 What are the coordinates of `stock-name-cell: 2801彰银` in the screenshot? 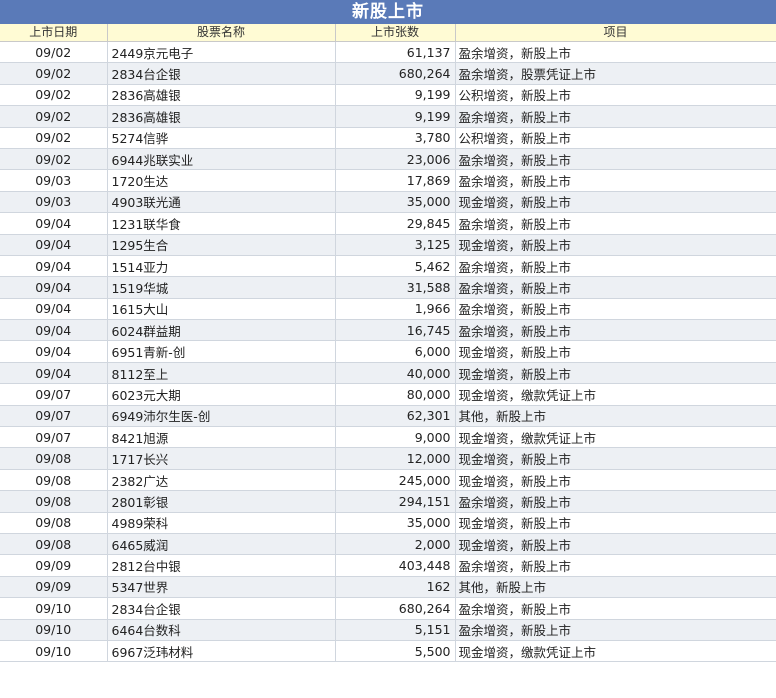 It's located at (221, 501).